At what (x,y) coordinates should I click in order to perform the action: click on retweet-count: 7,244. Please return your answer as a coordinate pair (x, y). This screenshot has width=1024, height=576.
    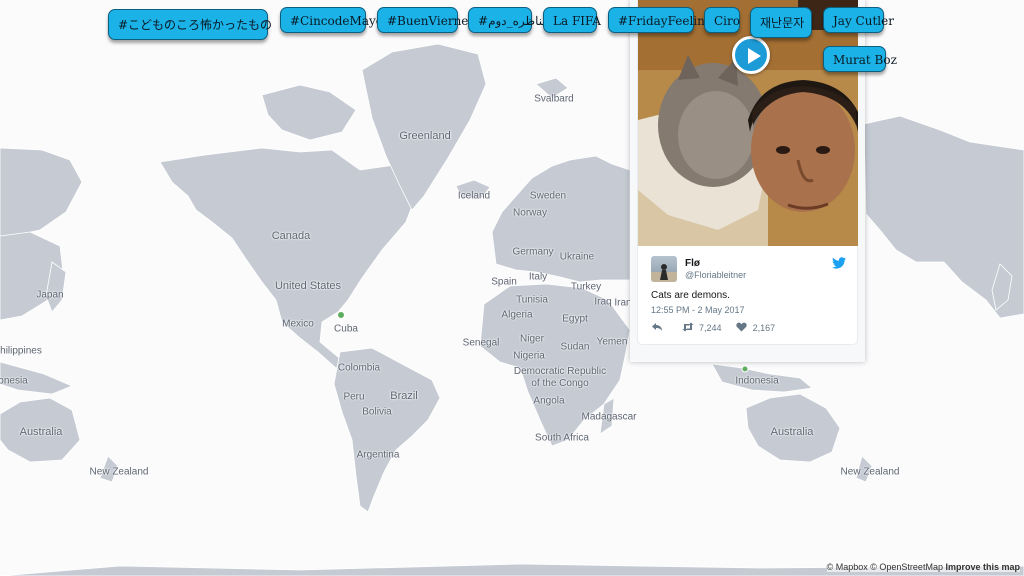
    Looking at the image, I should click on (710, 328).